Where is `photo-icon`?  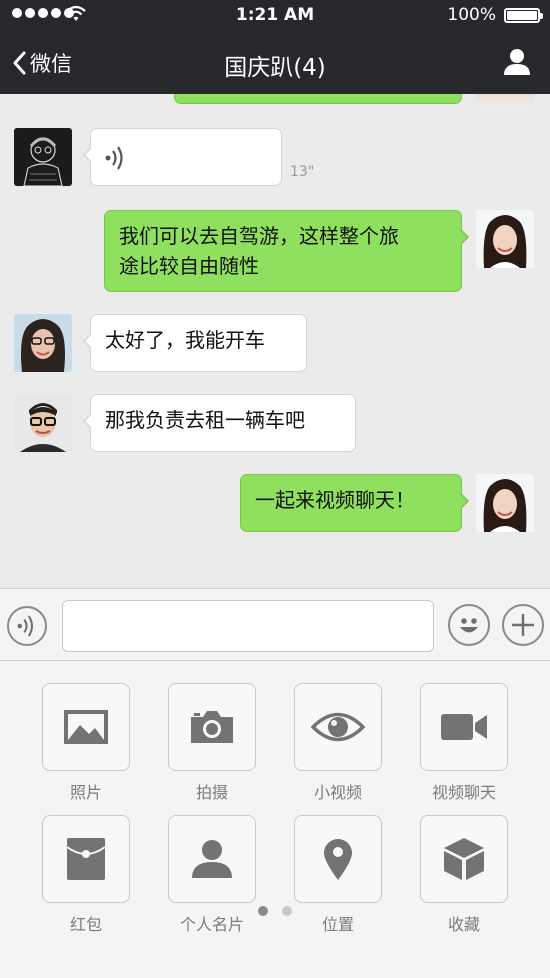 photo-icon is located at coordinates (86, 727).